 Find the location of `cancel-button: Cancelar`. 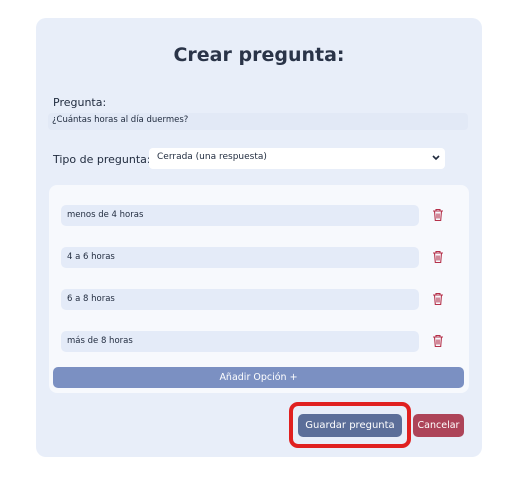

cancel-button: Cancelar is located at coordinates (438, 425).